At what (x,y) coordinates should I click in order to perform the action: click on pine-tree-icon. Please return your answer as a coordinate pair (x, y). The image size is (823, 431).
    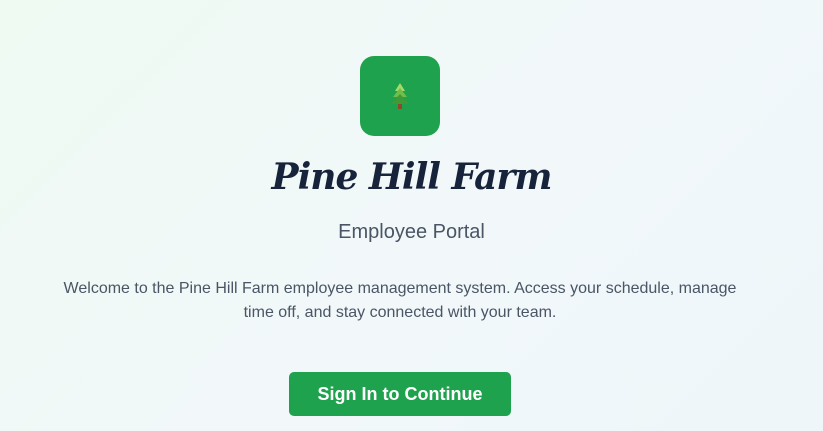
    Looking at the image, I should click on (400, 96).